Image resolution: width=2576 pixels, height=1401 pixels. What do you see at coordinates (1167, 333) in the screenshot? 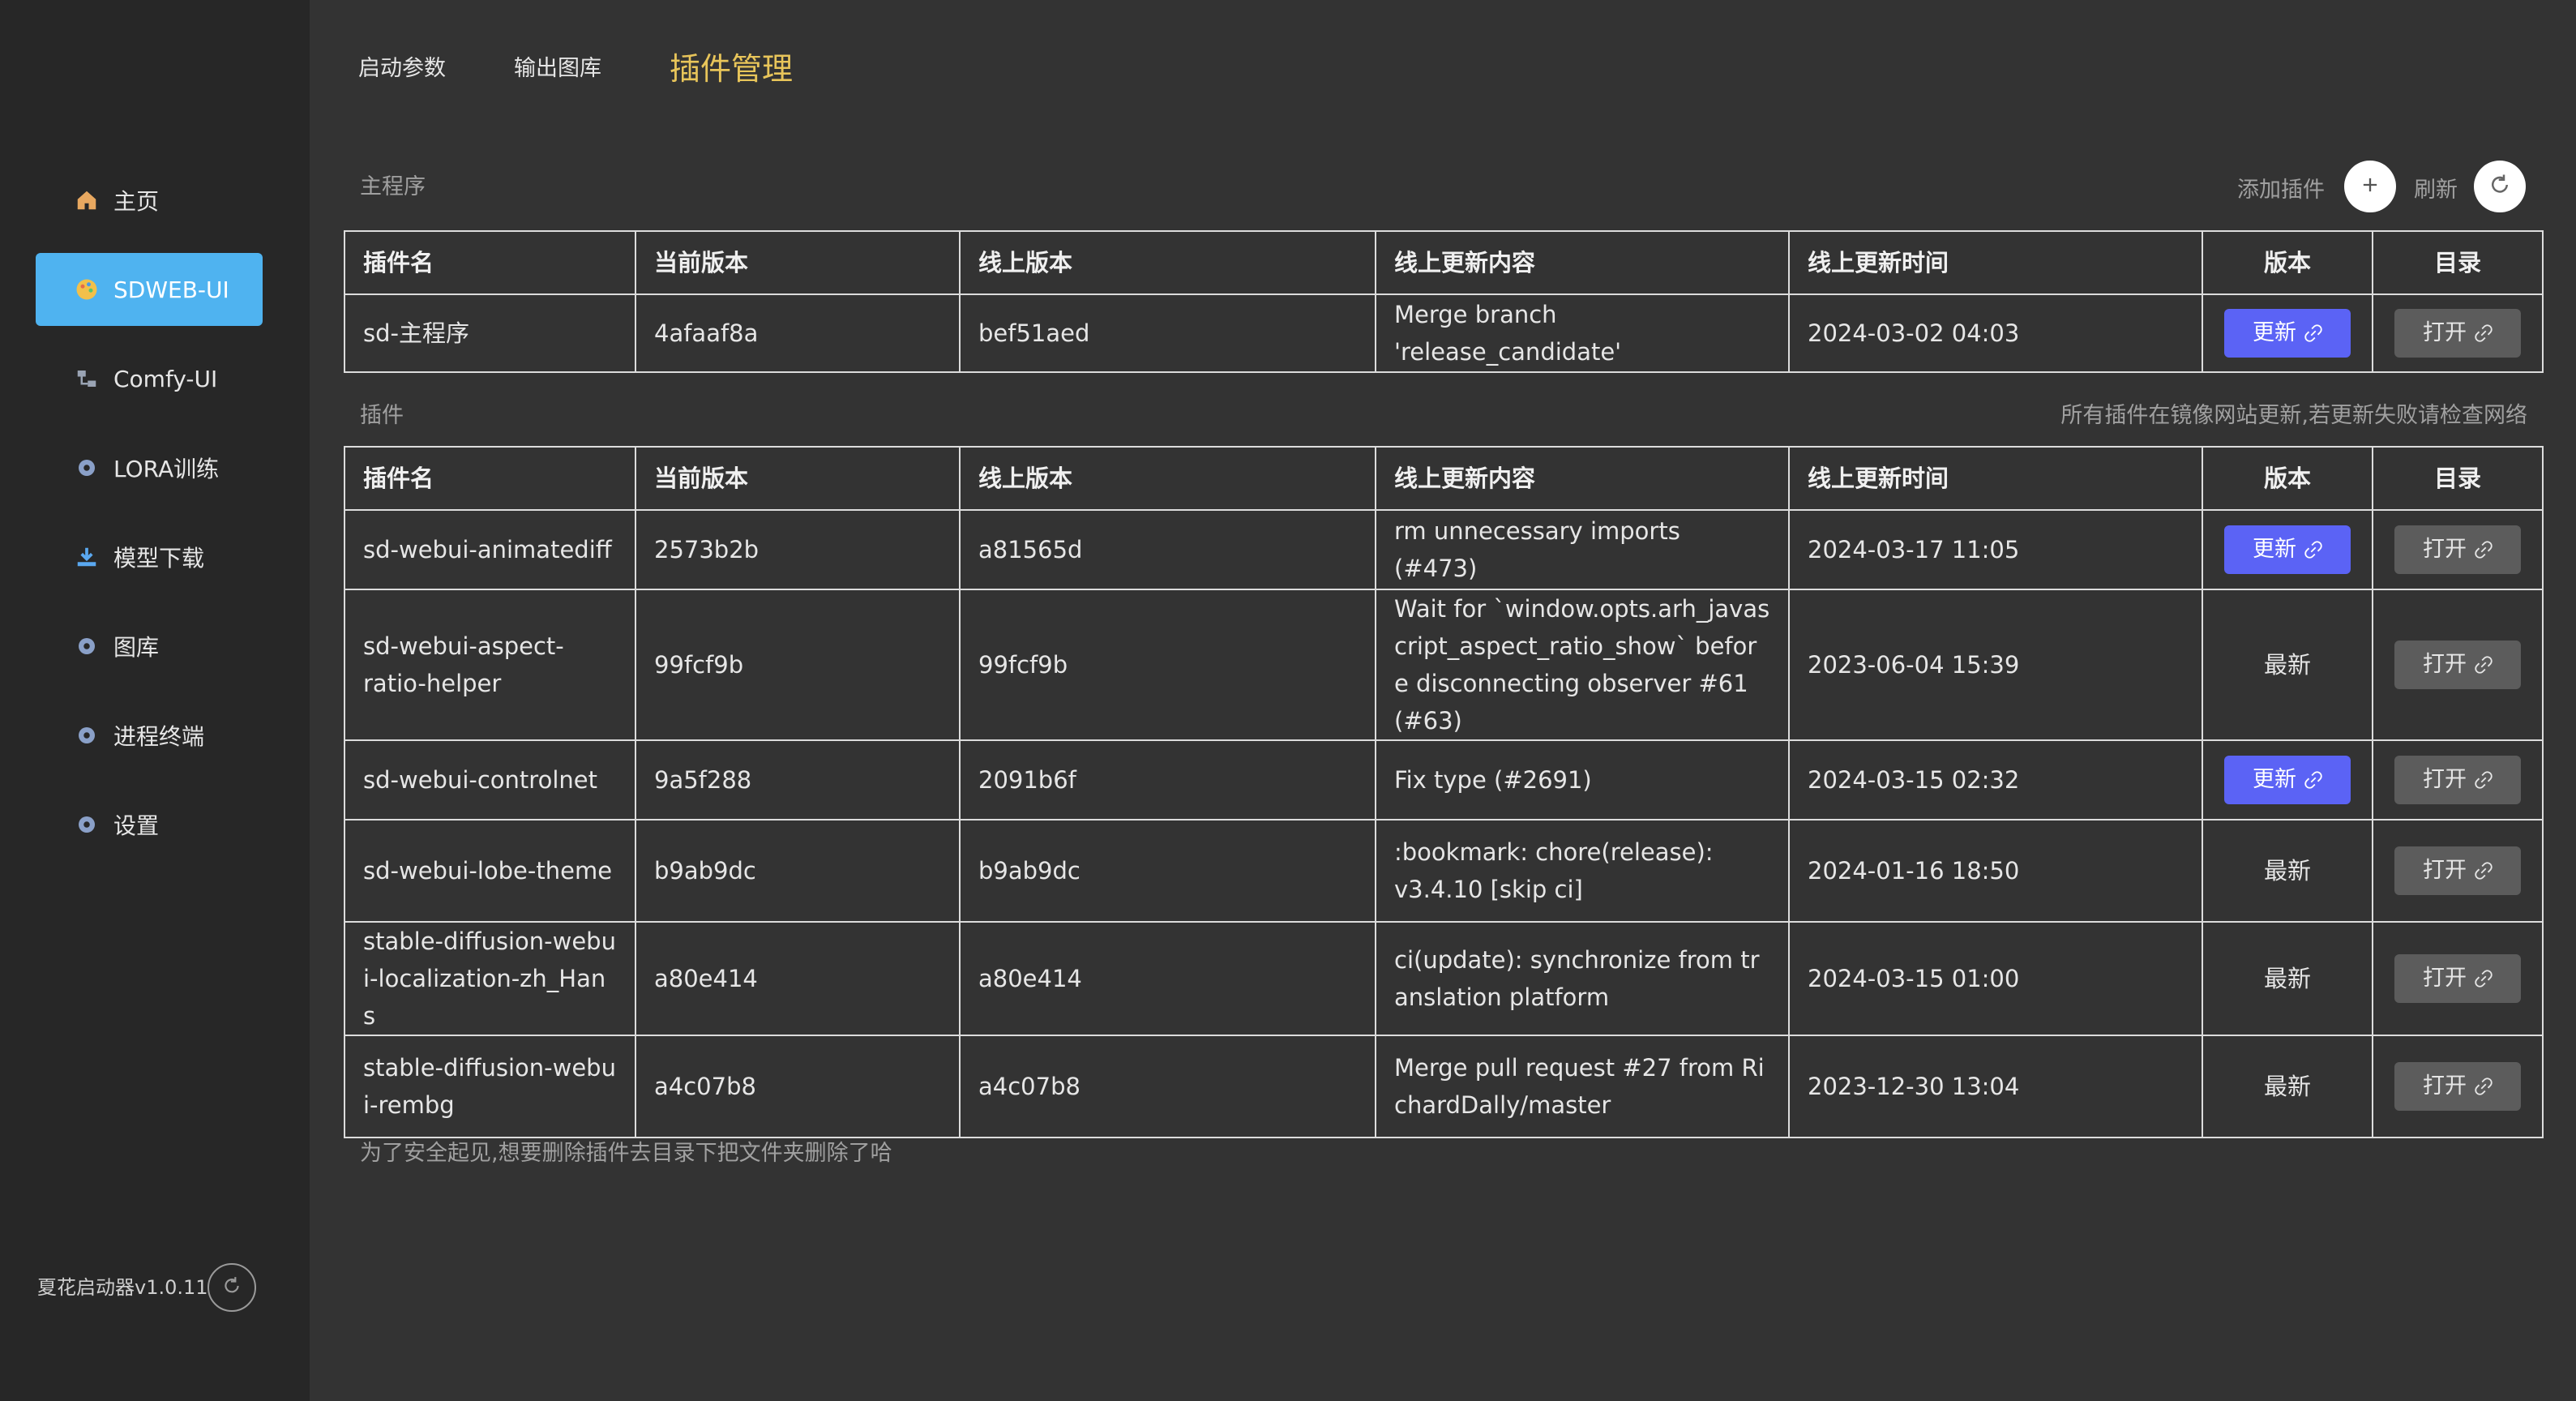
I see `online-version: bef51aed` at bounding box center [1167, 333].